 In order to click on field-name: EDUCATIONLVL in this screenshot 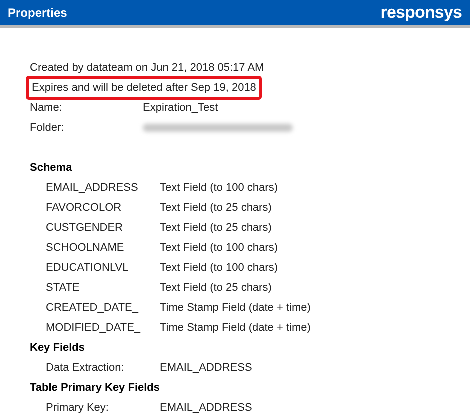, I will do `click(88, 268)`.